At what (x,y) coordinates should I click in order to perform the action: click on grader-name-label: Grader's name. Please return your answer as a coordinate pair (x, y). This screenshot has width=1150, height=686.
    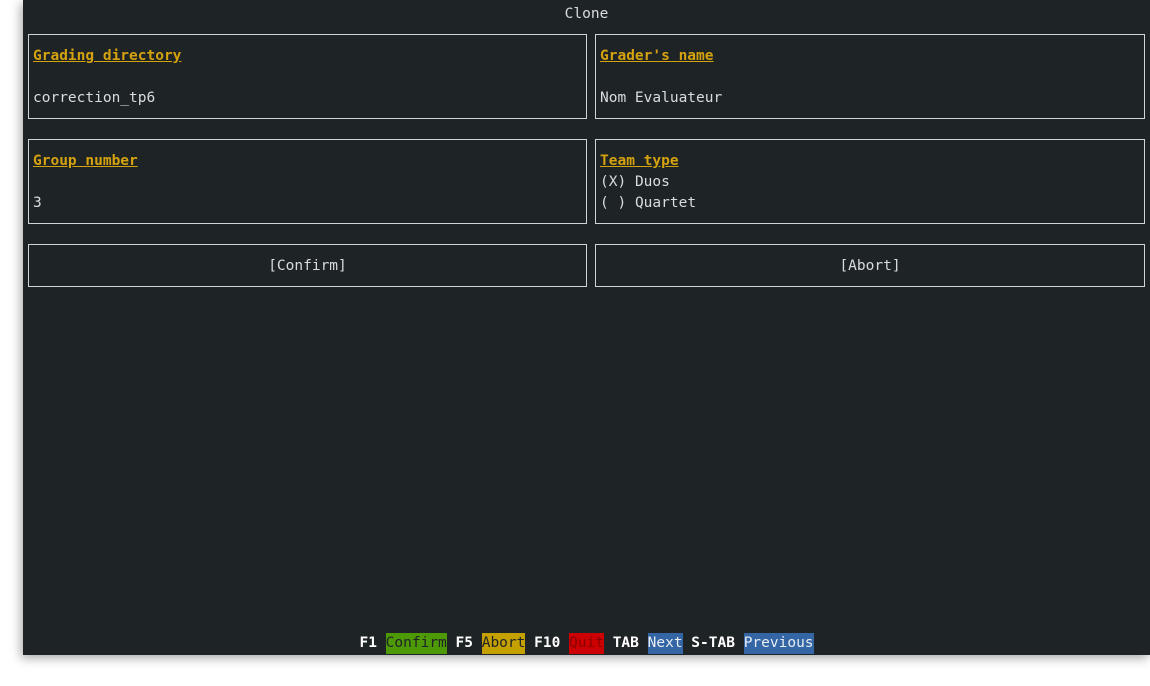
    Looking at the image, I should click on (657, 56).